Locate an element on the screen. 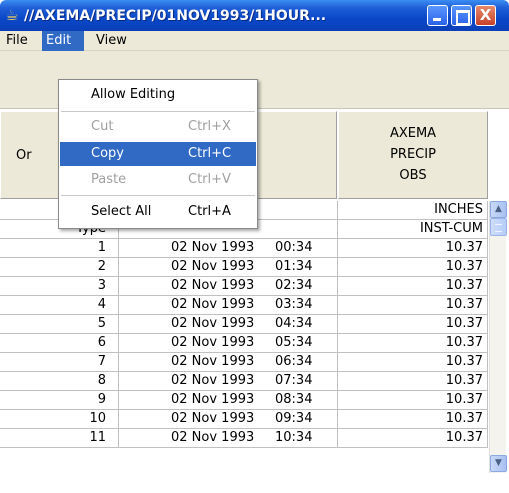 Image resolution: width=509 pixels, height=493 pixels. row-ordinal: 3 is located at coordinates (59, 286).